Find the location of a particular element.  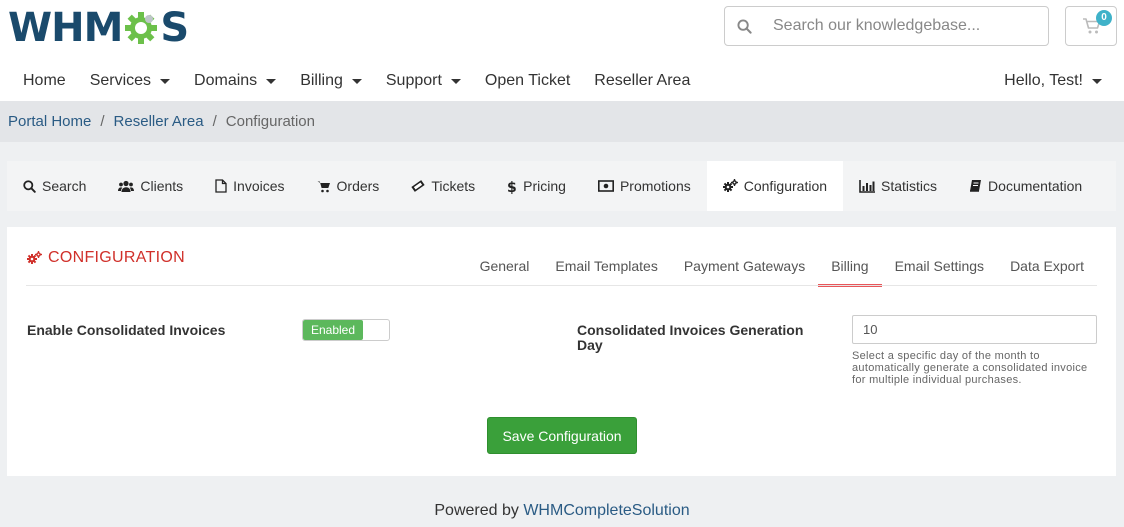

whmcs-logo: WHM S is located at coordinates (98, 28).